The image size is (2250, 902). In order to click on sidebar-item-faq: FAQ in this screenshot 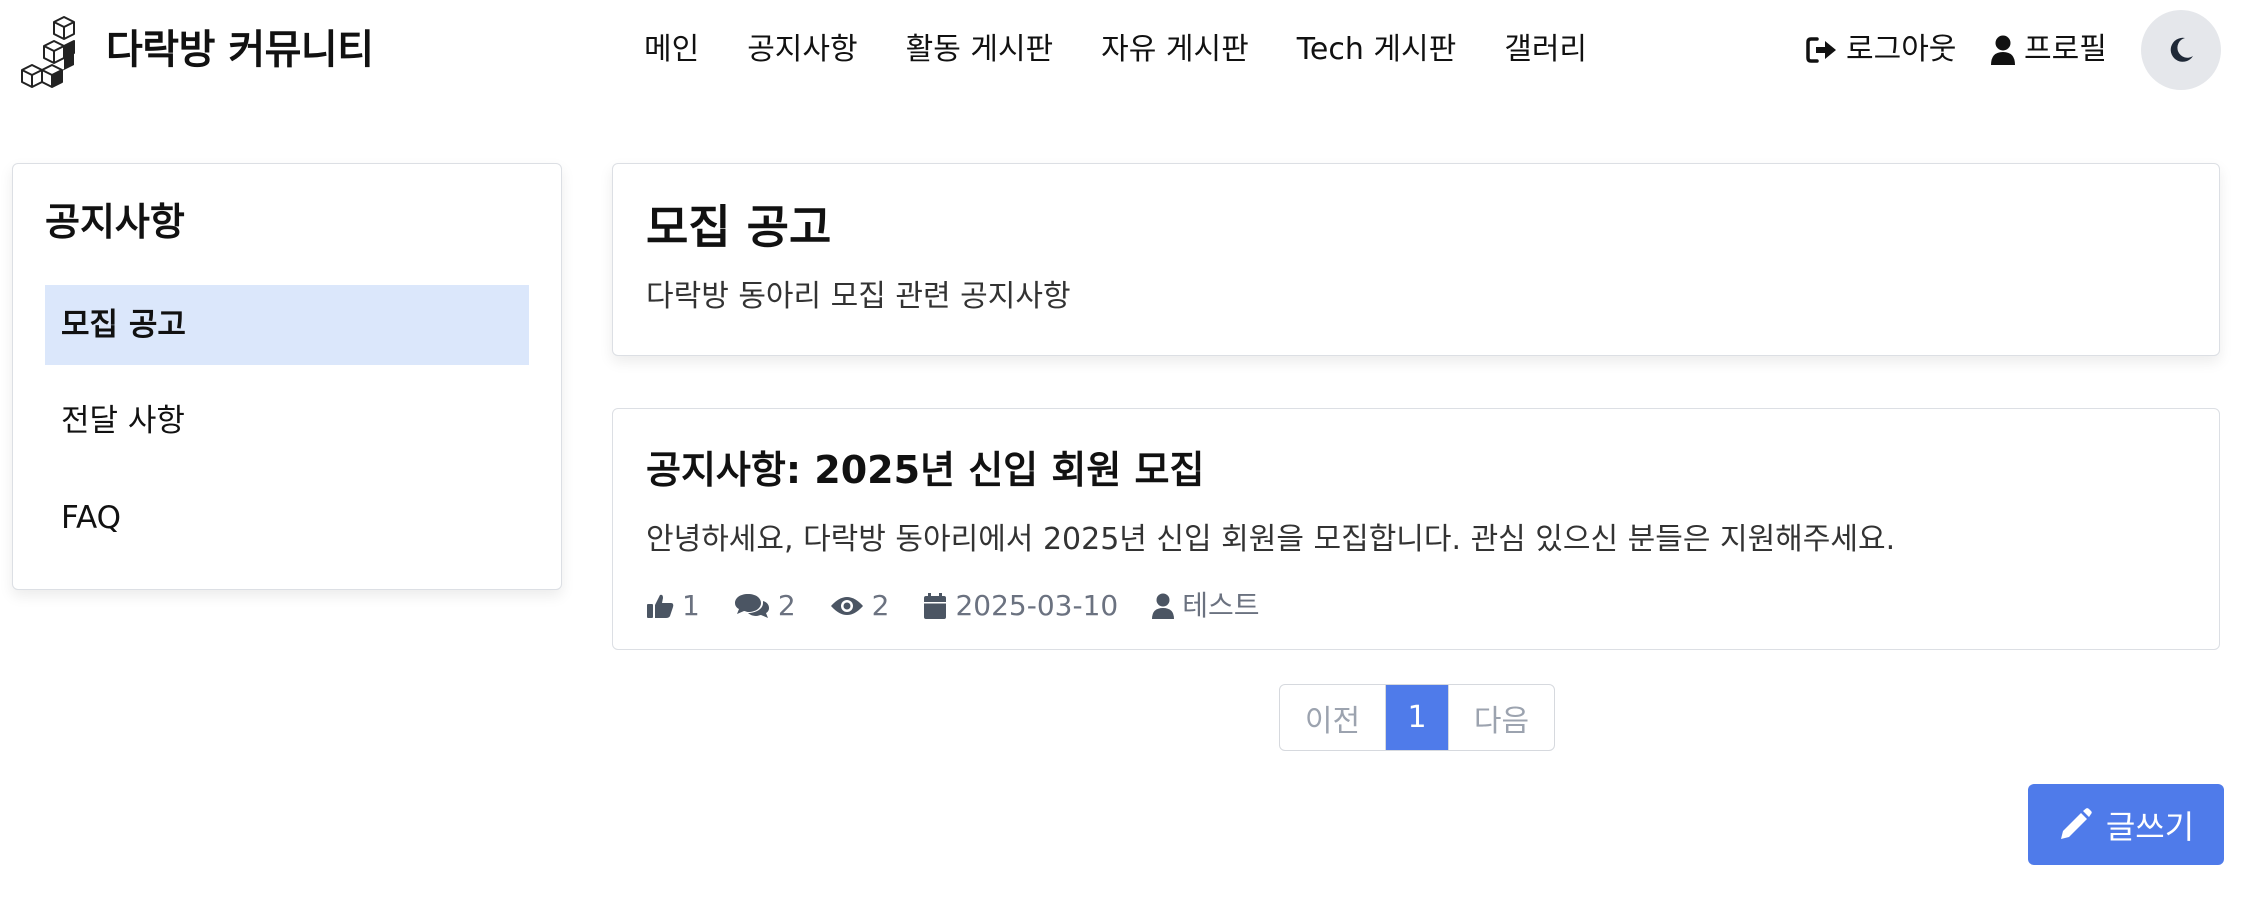, I will do `click(287, 518)`.